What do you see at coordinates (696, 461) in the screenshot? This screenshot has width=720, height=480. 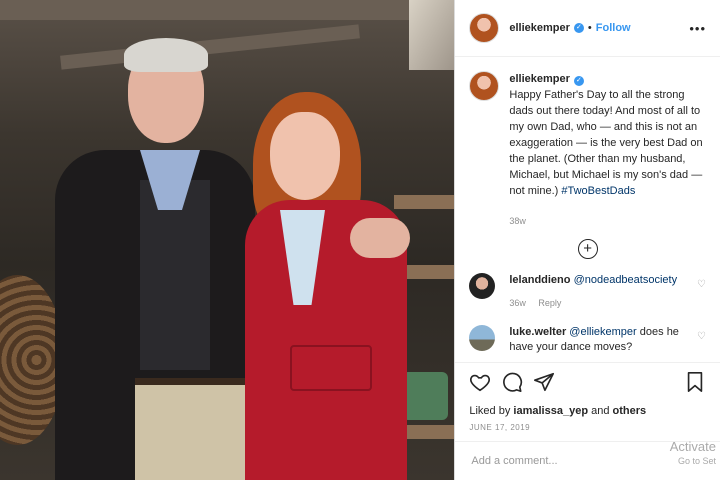 I see `watermark-line2: Go to Set` at bounding box center [696, 461].